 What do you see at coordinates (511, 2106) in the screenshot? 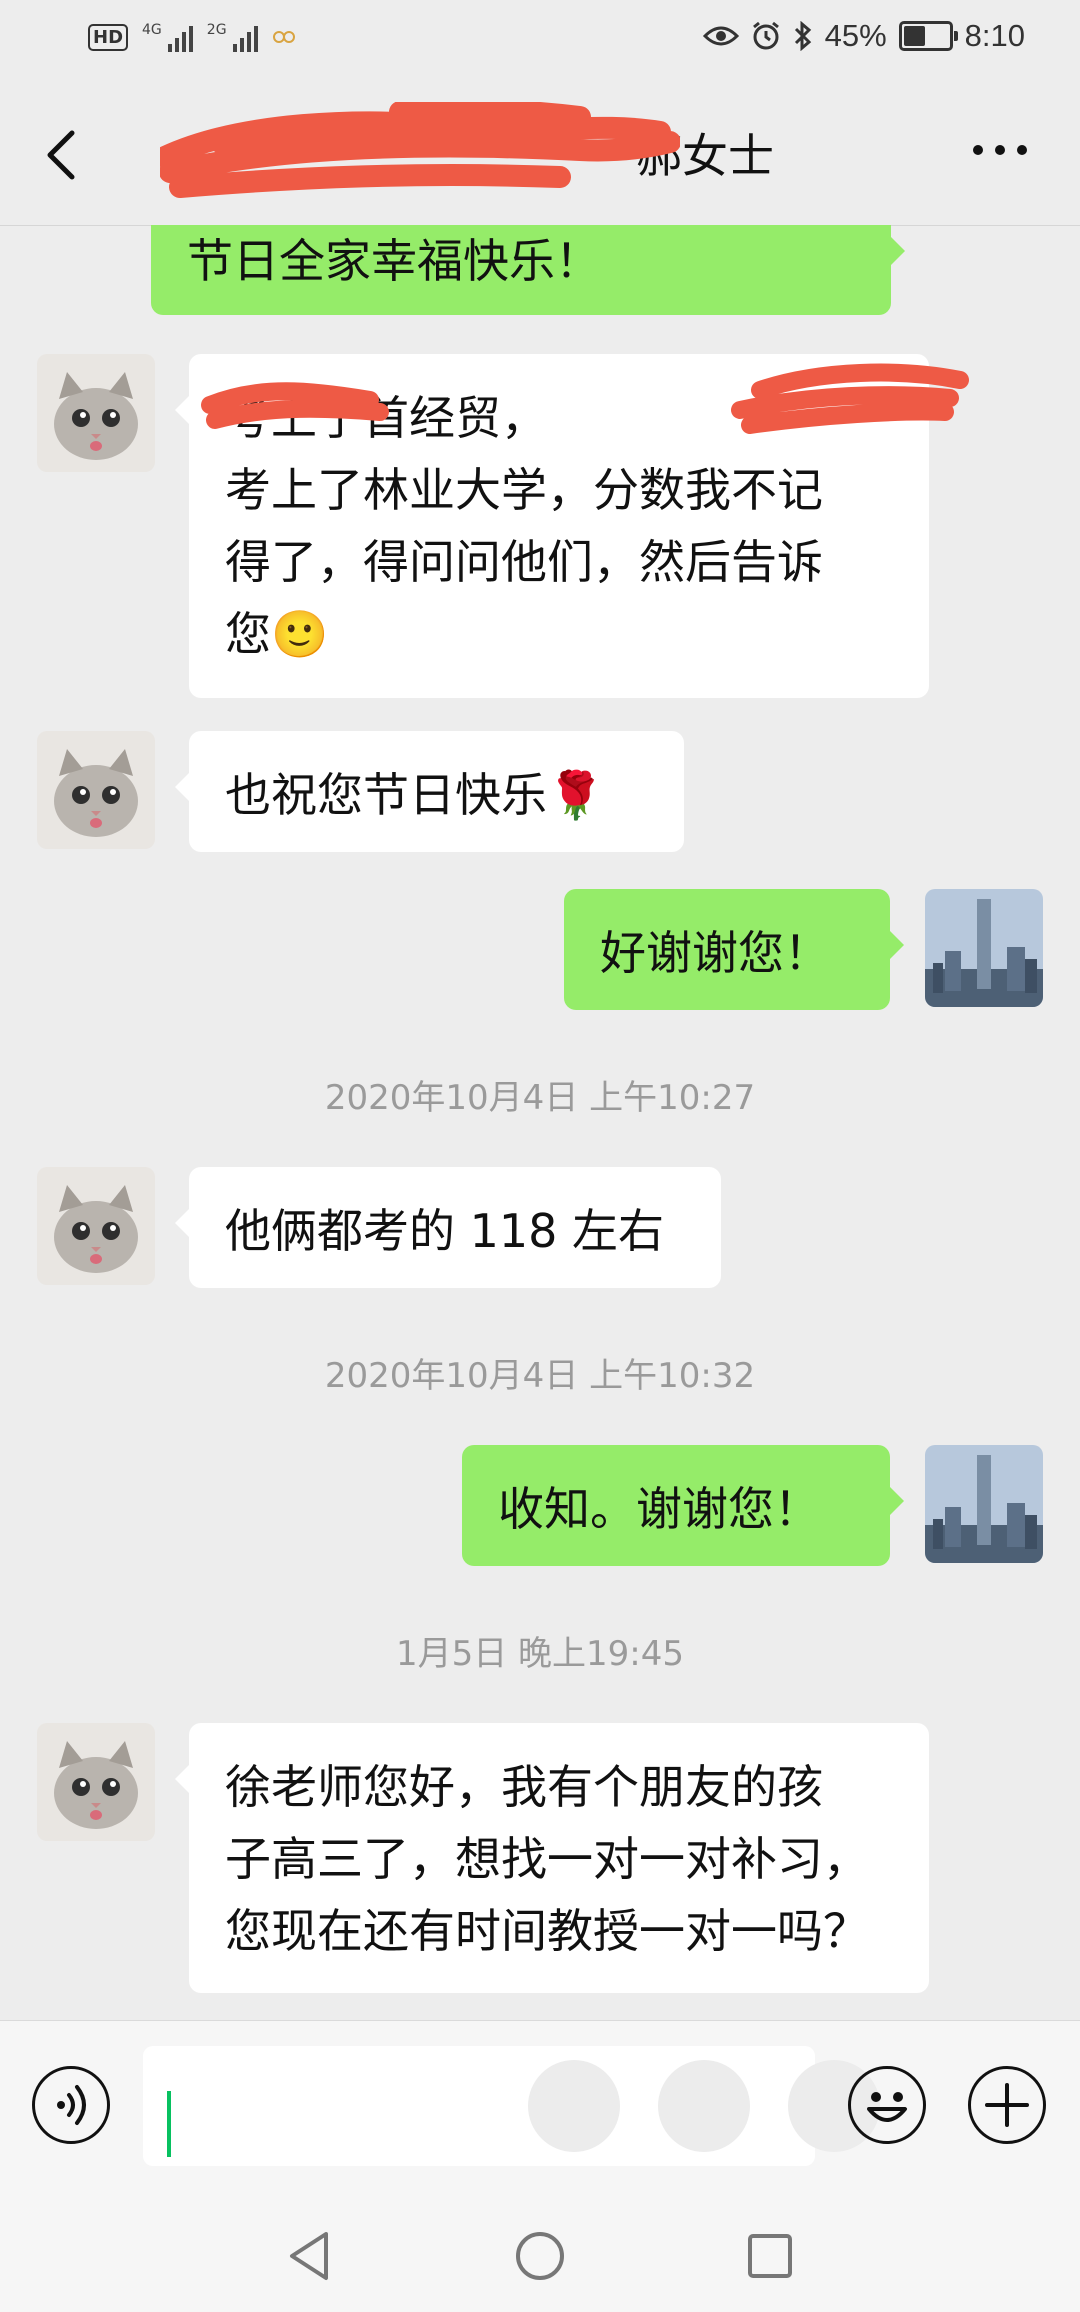
I see `message-input` at bounding box center [511, 2106].